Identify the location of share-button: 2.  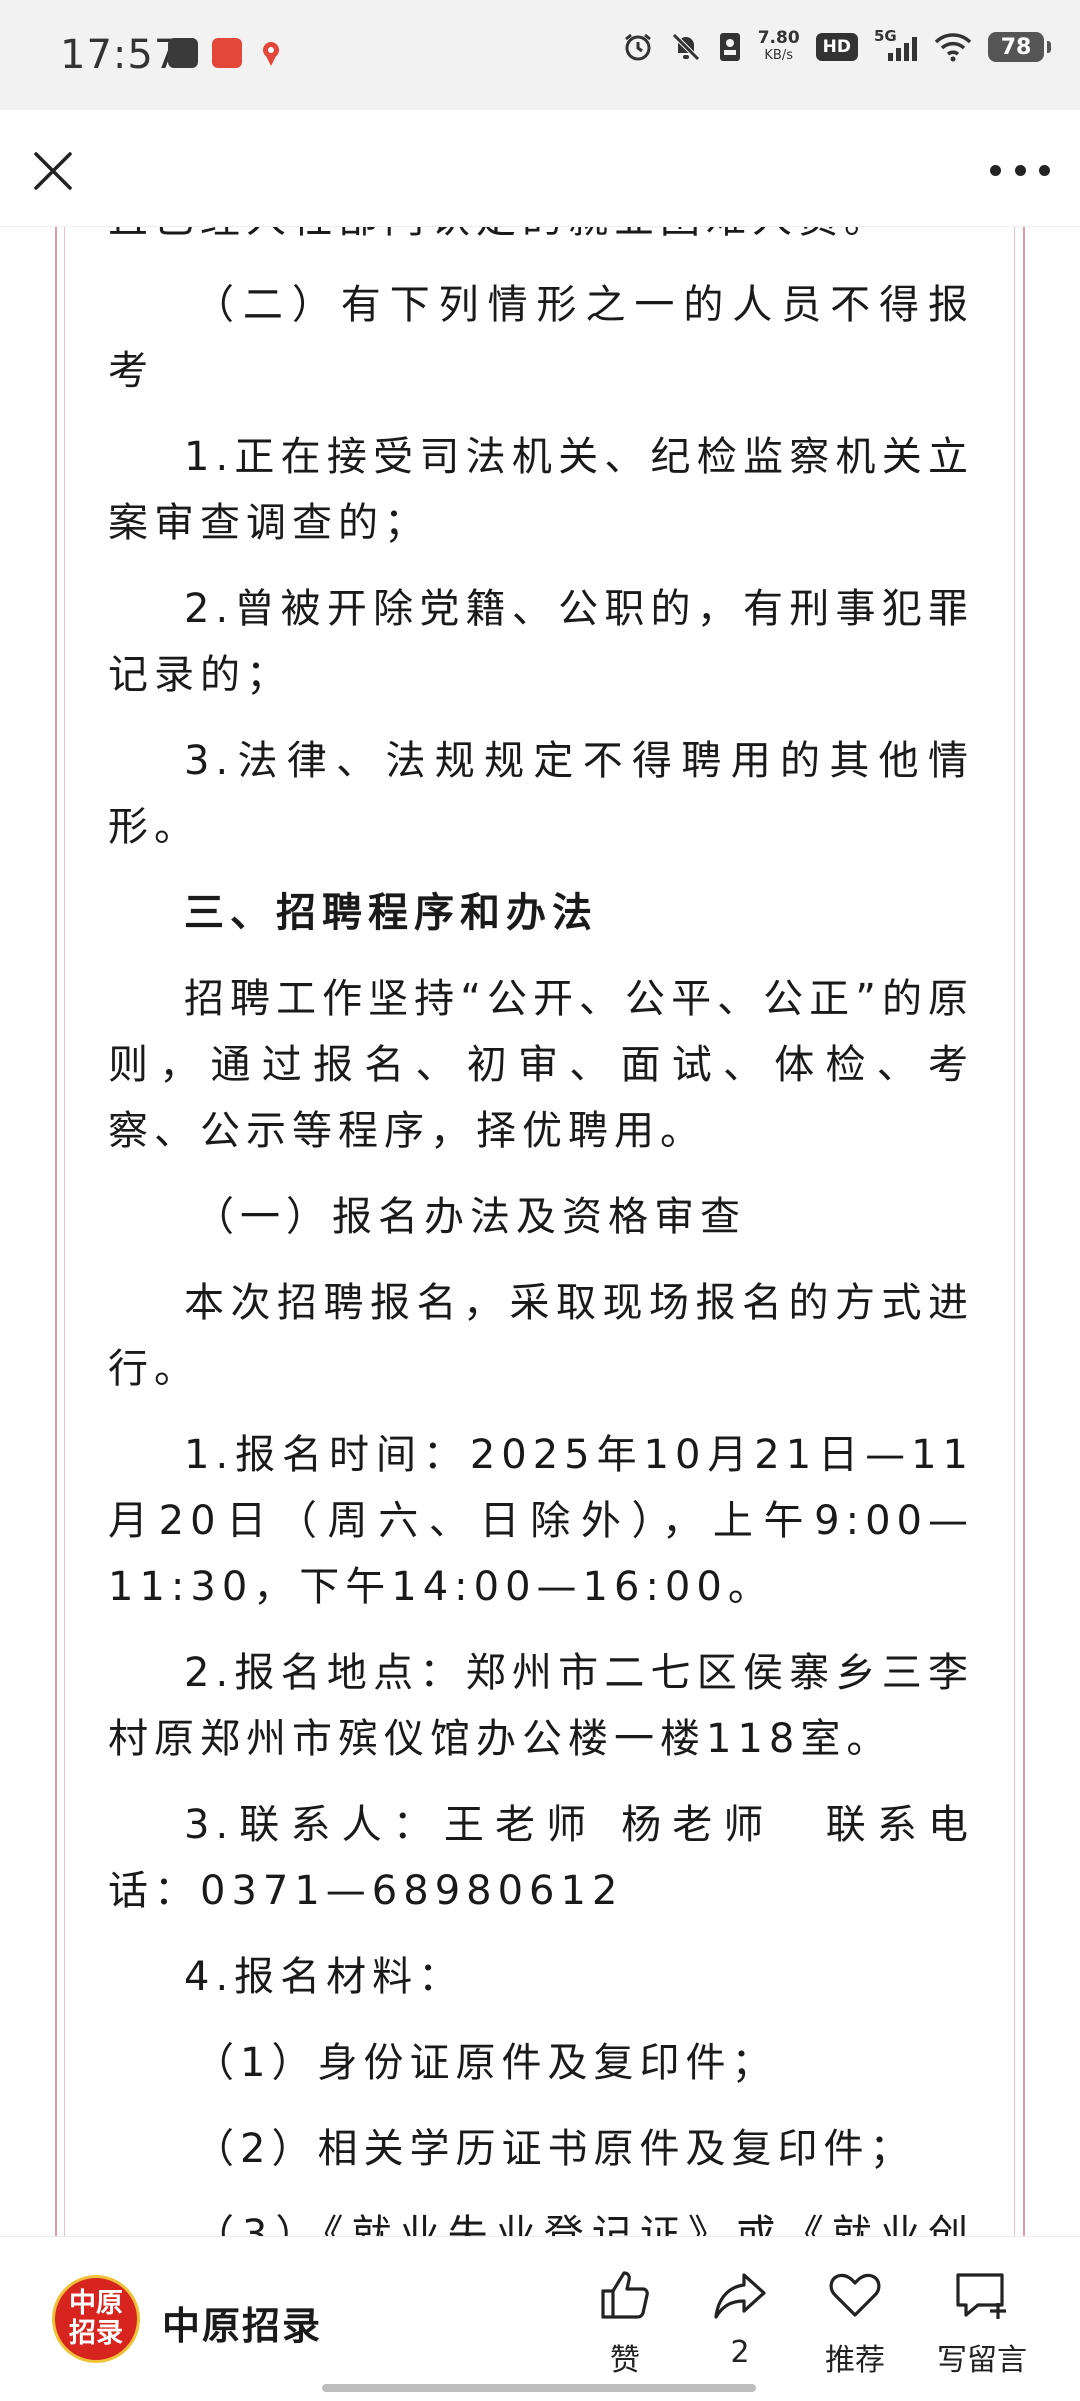
(740, 2318).